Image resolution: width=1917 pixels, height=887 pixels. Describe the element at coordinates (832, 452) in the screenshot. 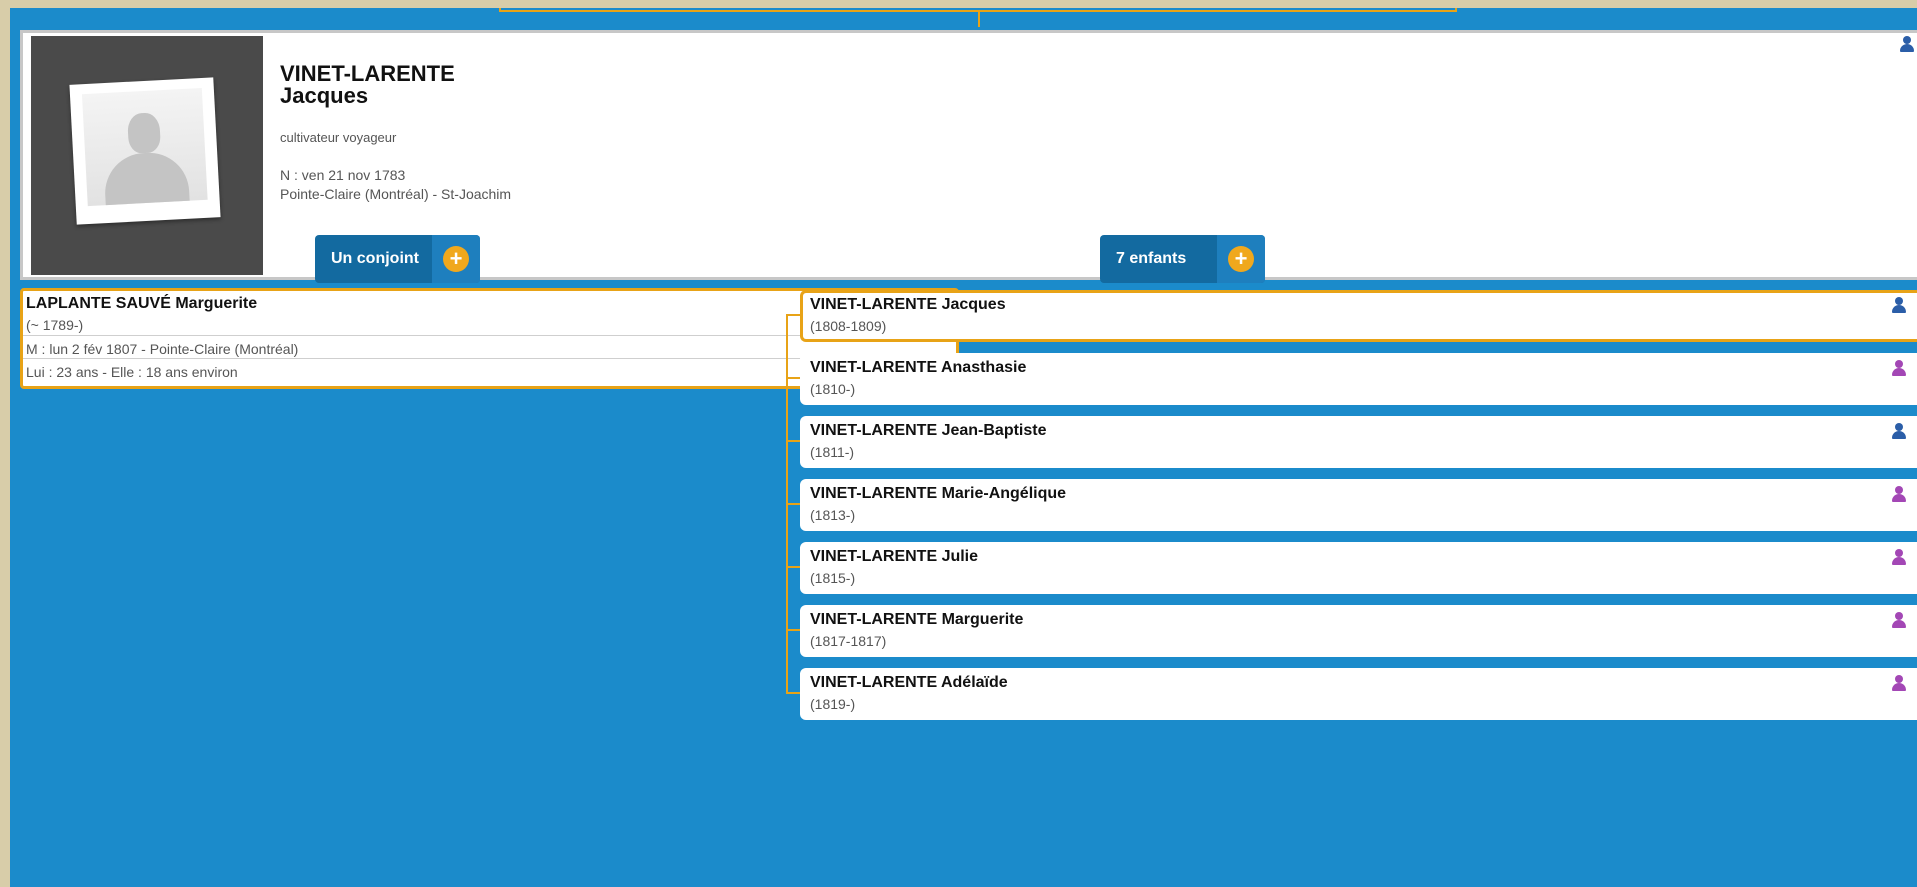

I see `child-dates: (1811-)` at that location.